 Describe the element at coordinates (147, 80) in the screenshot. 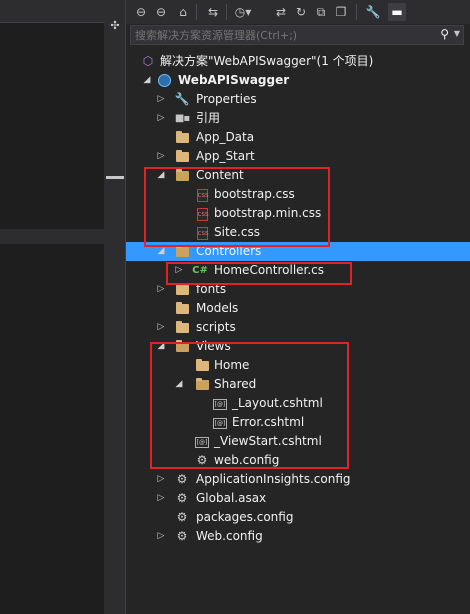

I see `expanded-arrow-icon: ◢` at that location.